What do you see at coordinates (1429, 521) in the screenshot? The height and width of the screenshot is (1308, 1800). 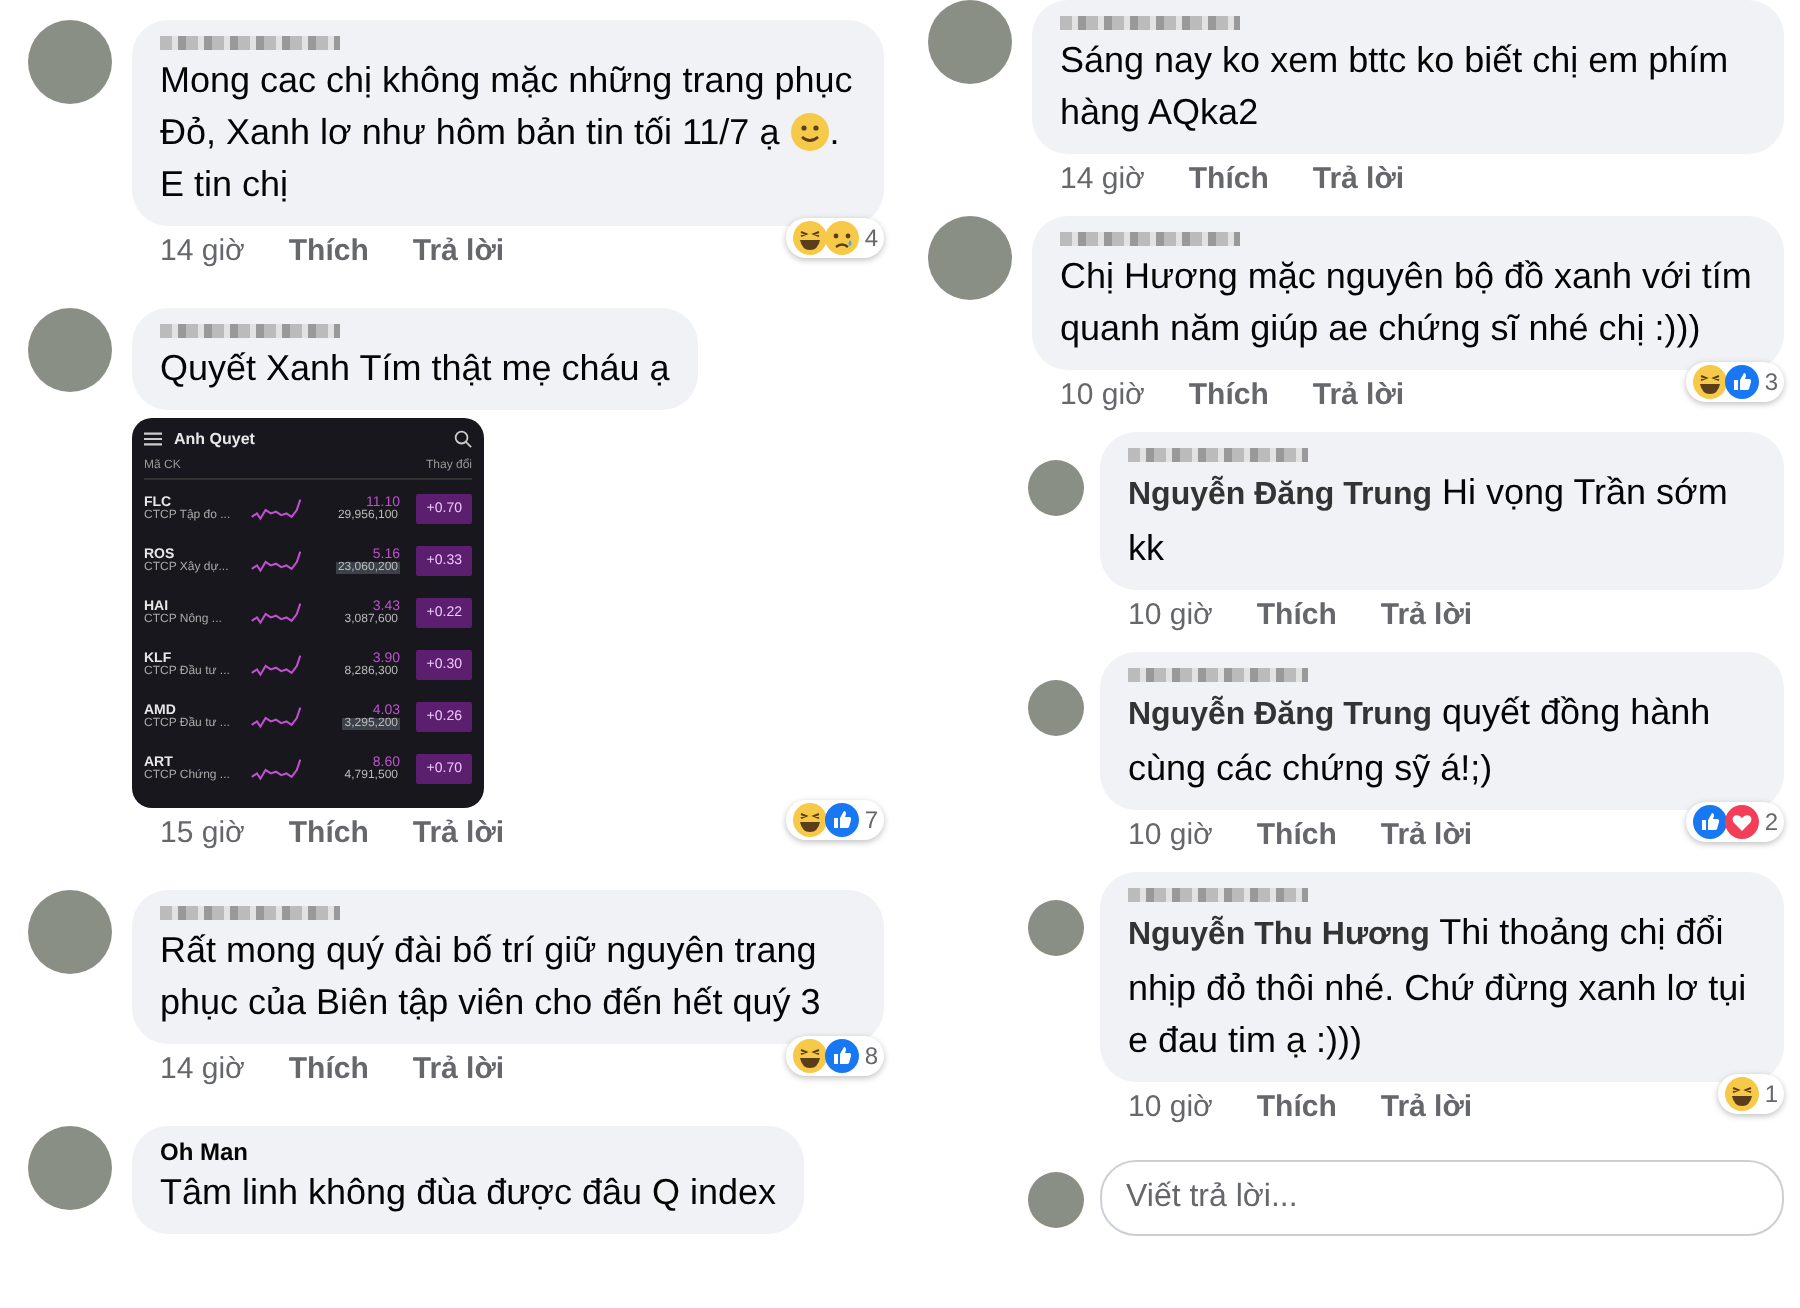 I see `comment-text: Nguyễn Đăng Trung Hi vọng Trần sớm kk` at bounding box center [1429, 521].